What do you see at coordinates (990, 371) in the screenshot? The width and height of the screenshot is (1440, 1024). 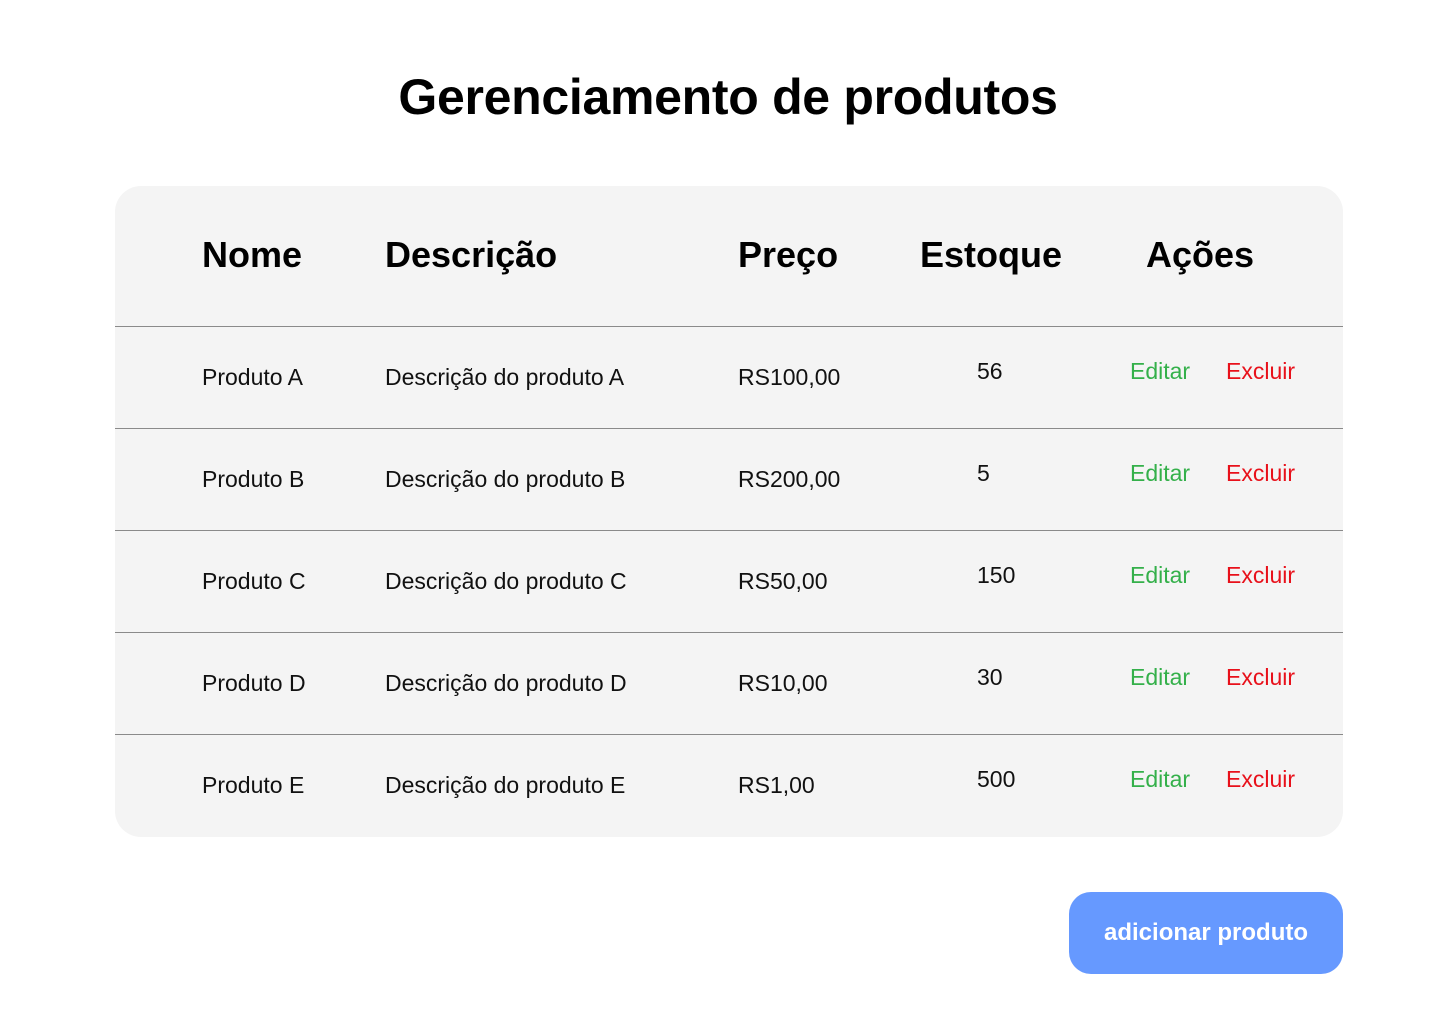 I see `cell-estoque: 56` at bounding box center [990, 371].